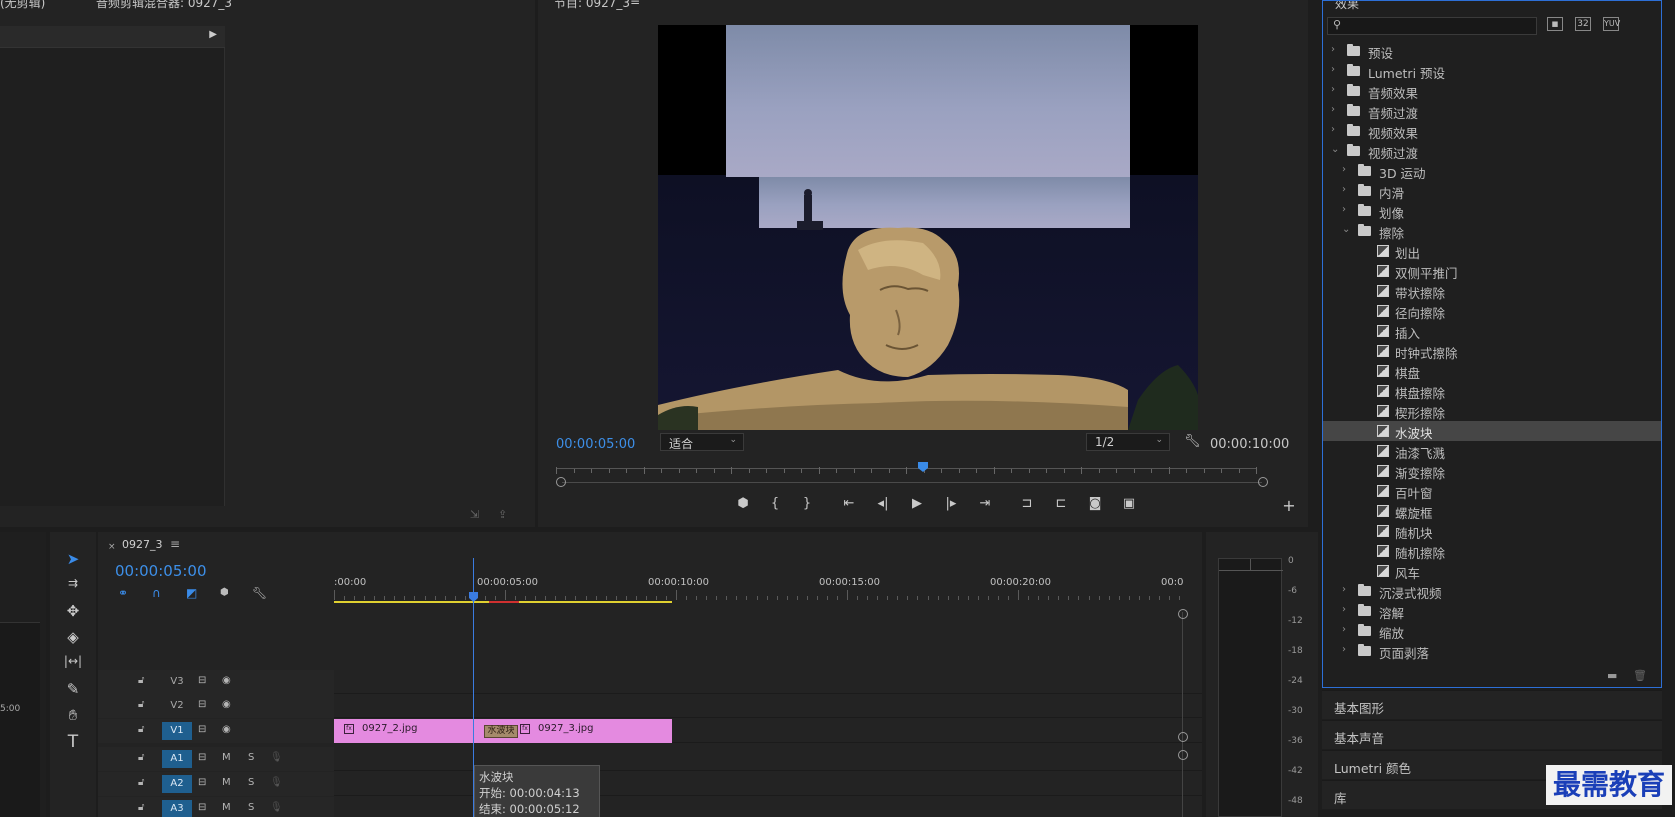 The image size is (1675, 817). Describe the element at coordinates (161, 571) in the screenshot. I see `timeline-timecode: 00:00:05:00` at that location.